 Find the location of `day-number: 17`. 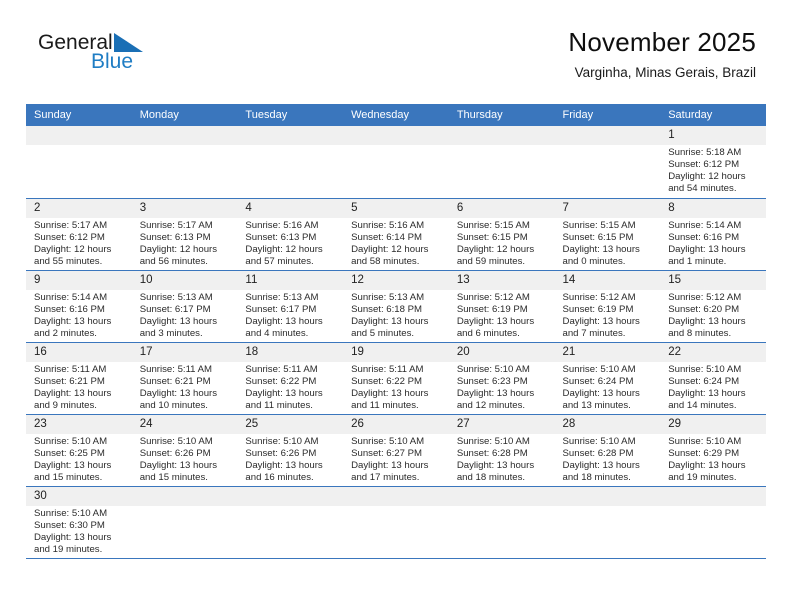

day-number: 17 is located at coordinates (184, 352).